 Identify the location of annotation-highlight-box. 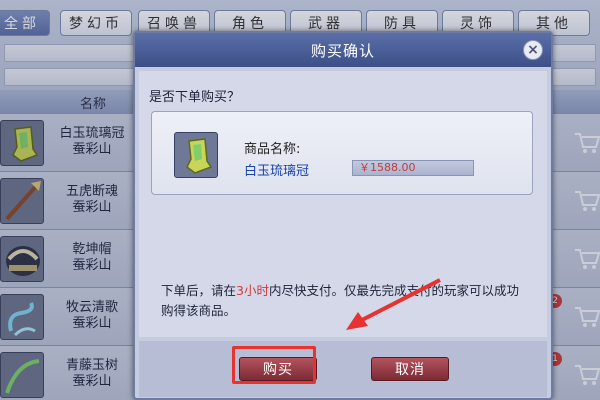
(274, 365).